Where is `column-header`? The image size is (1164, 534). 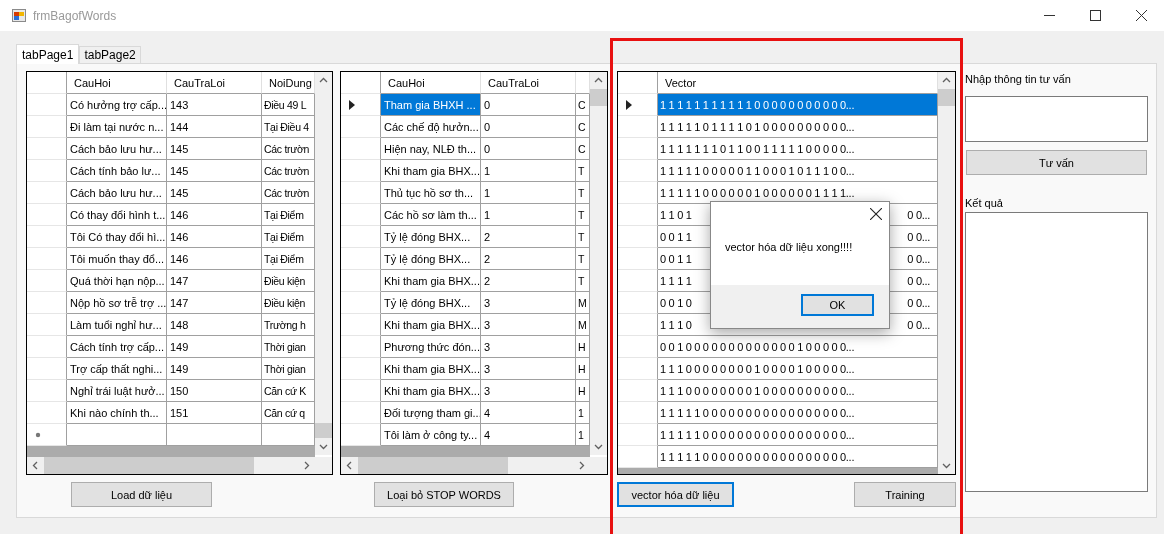
column-header is located at coordinates (583, 83).